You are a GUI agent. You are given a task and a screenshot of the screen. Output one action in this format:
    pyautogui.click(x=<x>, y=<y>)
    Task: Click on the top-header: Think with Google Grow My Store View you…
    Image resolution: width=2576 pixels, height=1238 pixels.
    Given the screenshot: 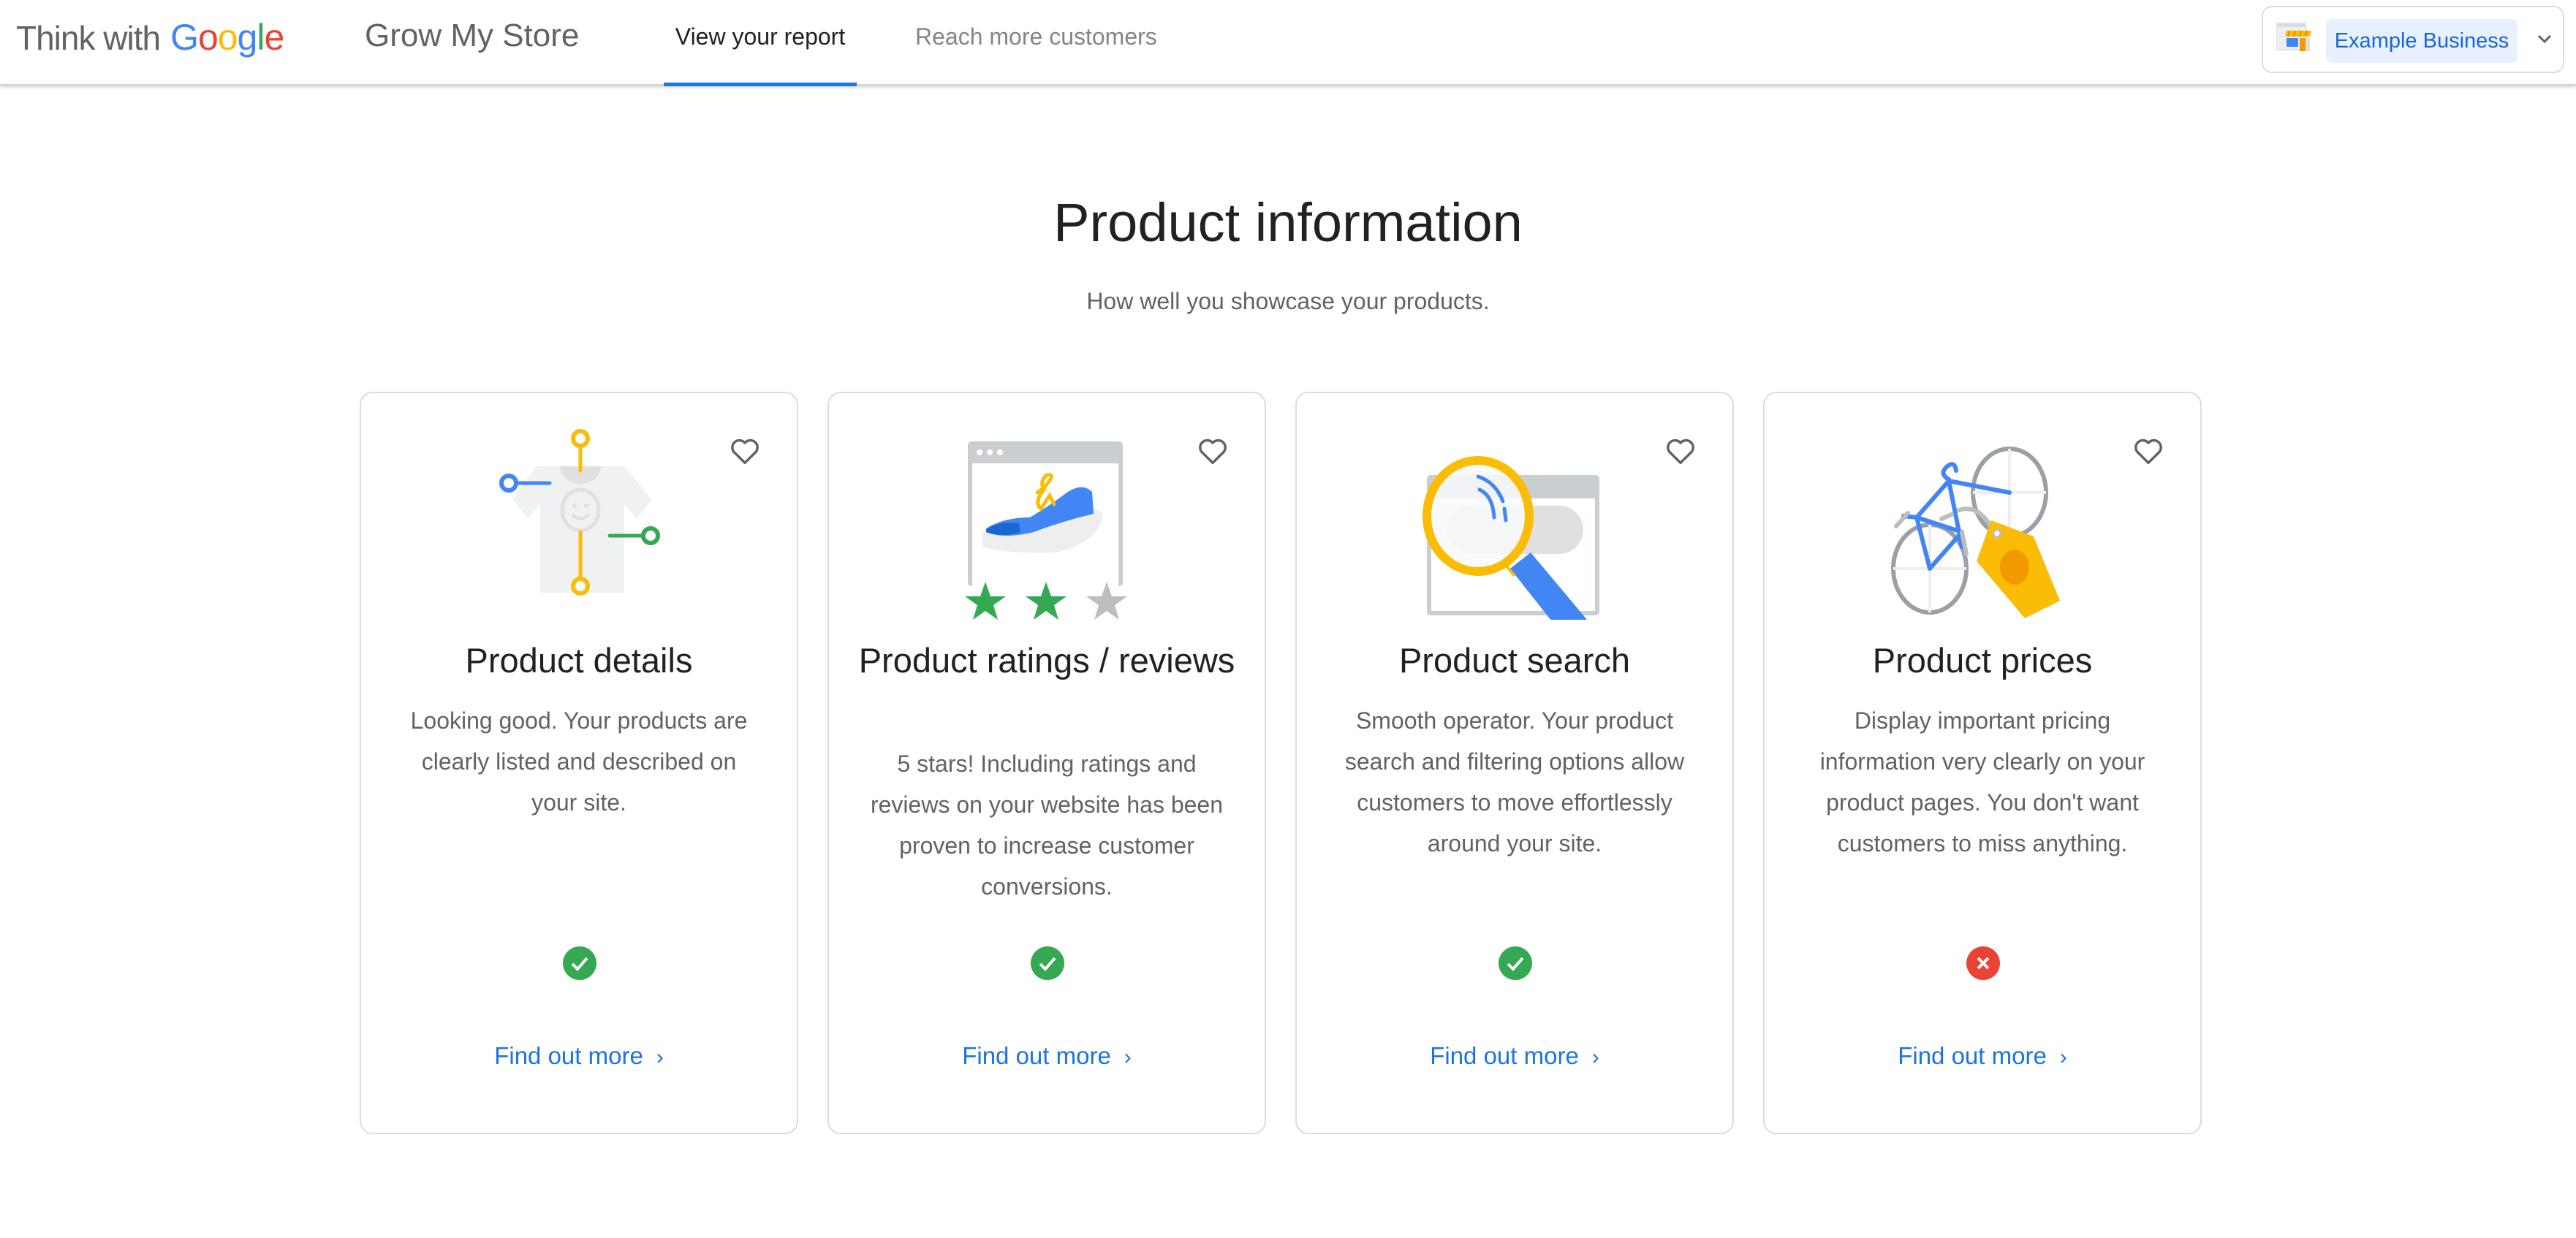 What is the action you would take?
    pyautogui.click(x=1288, y=43)
    